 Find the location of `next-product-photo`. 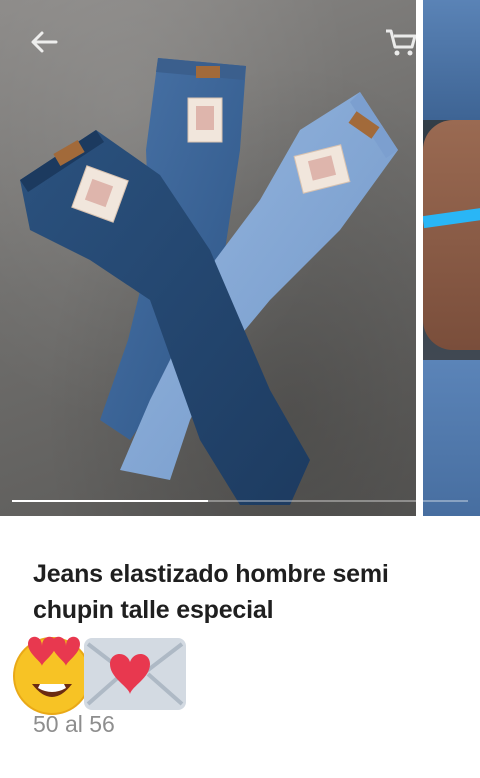

next-product-photo is located at coordinates (451, 258).